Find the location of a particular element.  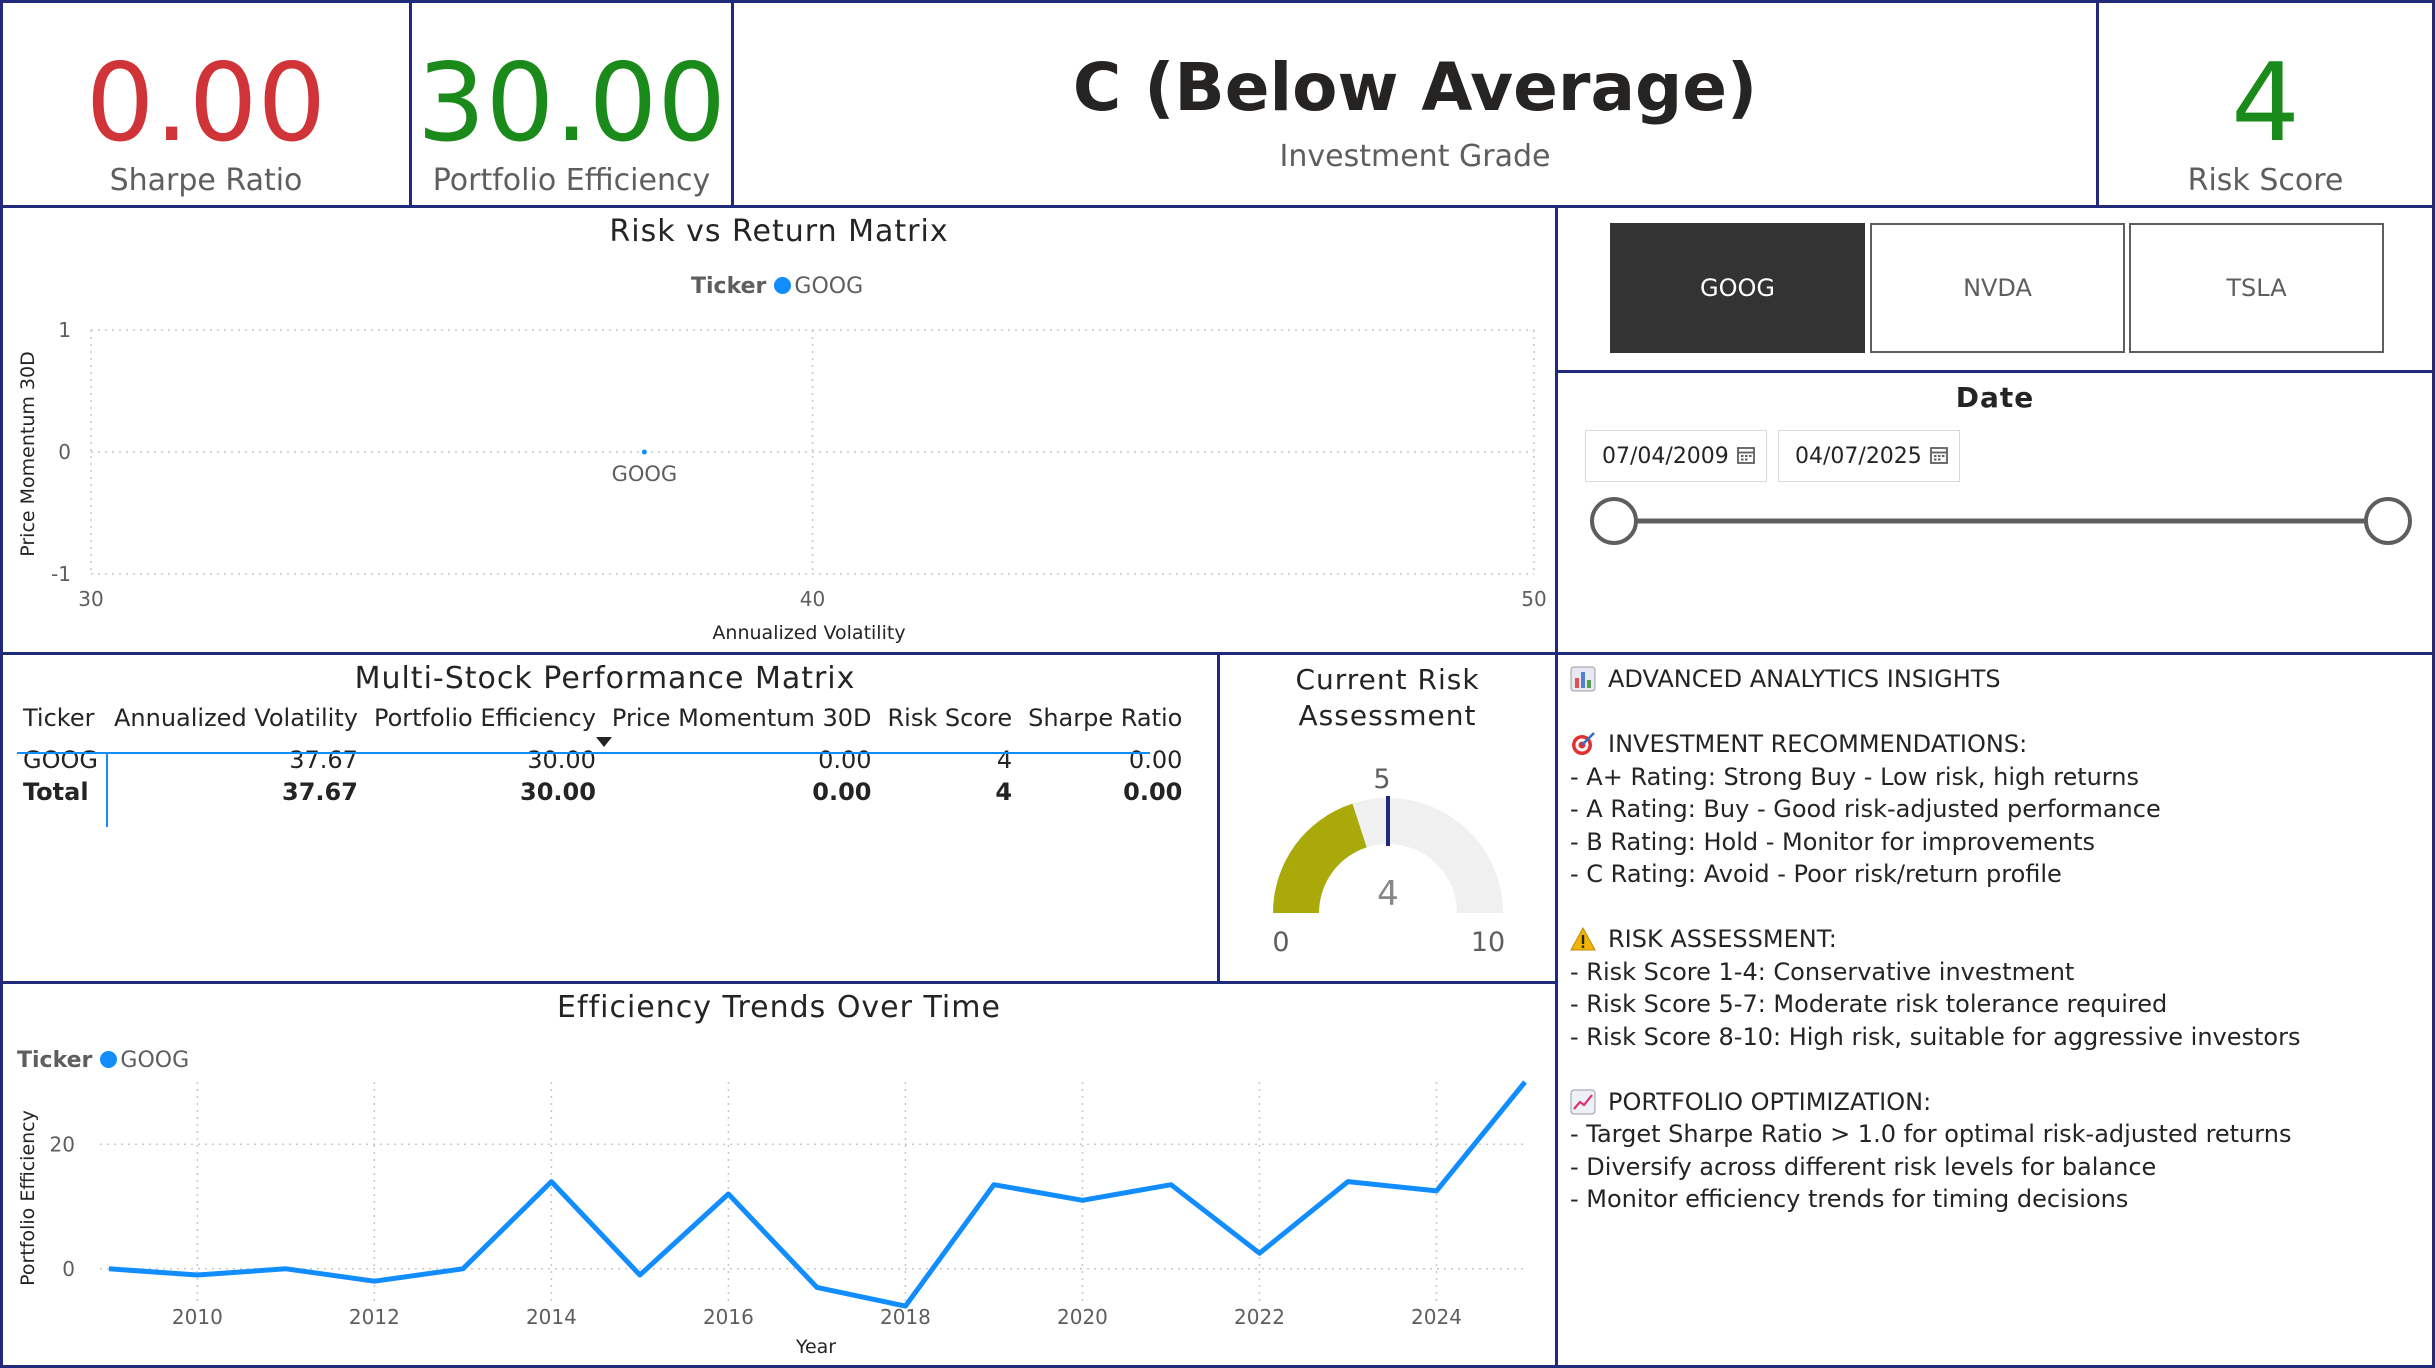

investment-grade-label: Investment Grade is located at coordinates (1415, 156).